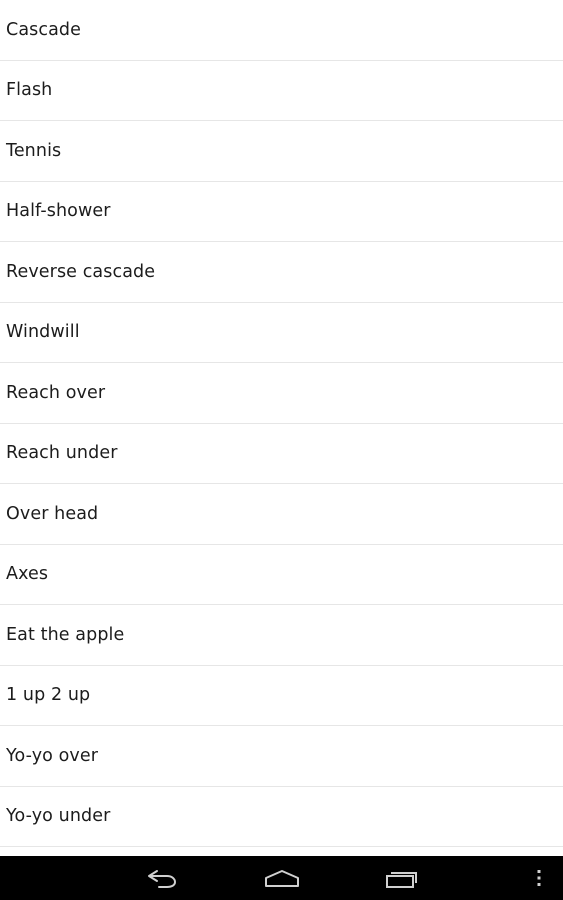  What do you see at coordinates (56, 392) in the screenshot?
I see `list-item-label: Reach over` at bounding box center [56, 392].